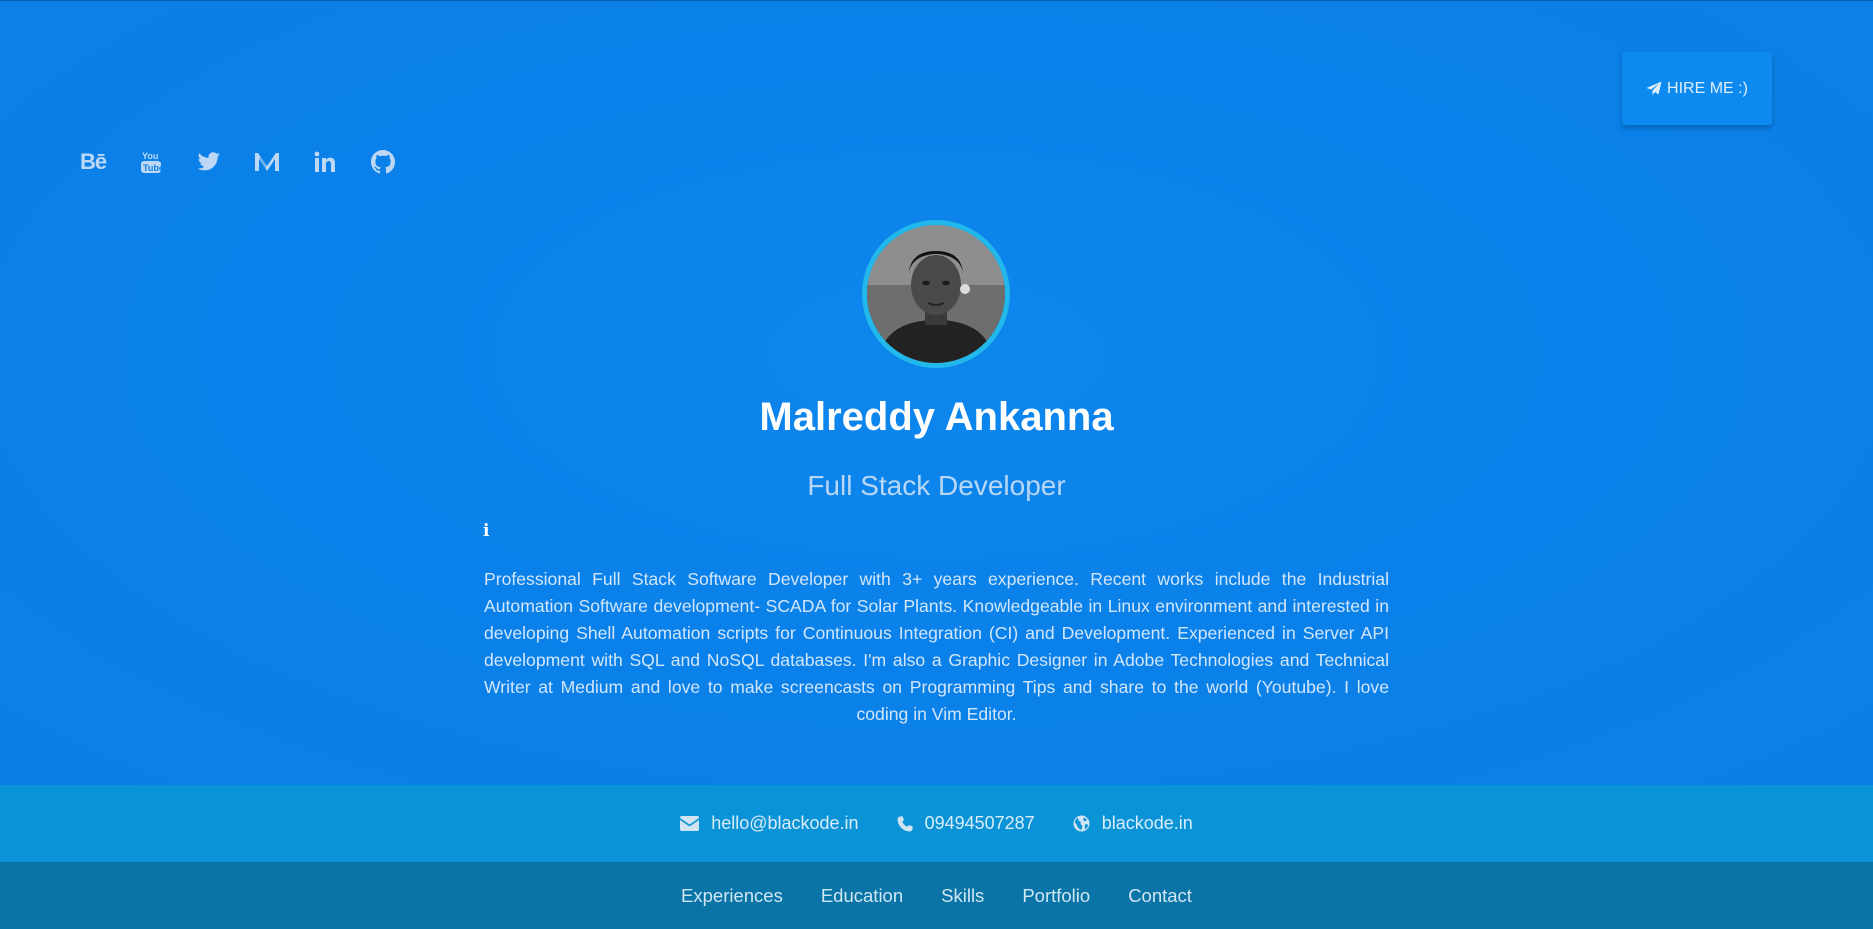  Describe the element at coordinates (151, 162) in the screenshot. I see `youtube-icon: You Tube` at that location.